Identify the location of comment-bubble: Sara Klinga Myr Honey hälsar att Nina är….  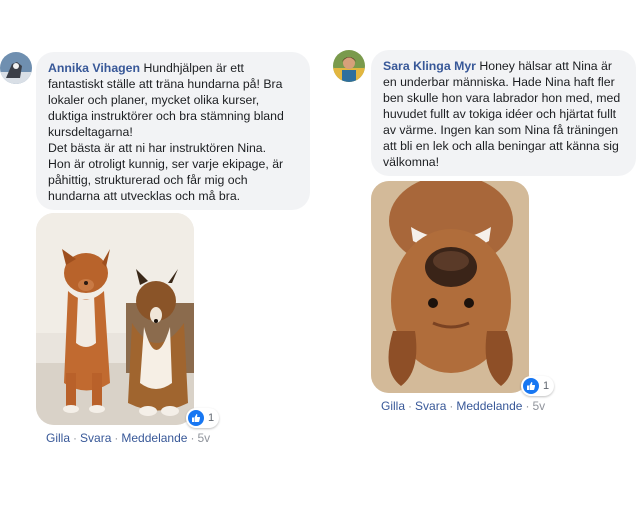
(503, 113).